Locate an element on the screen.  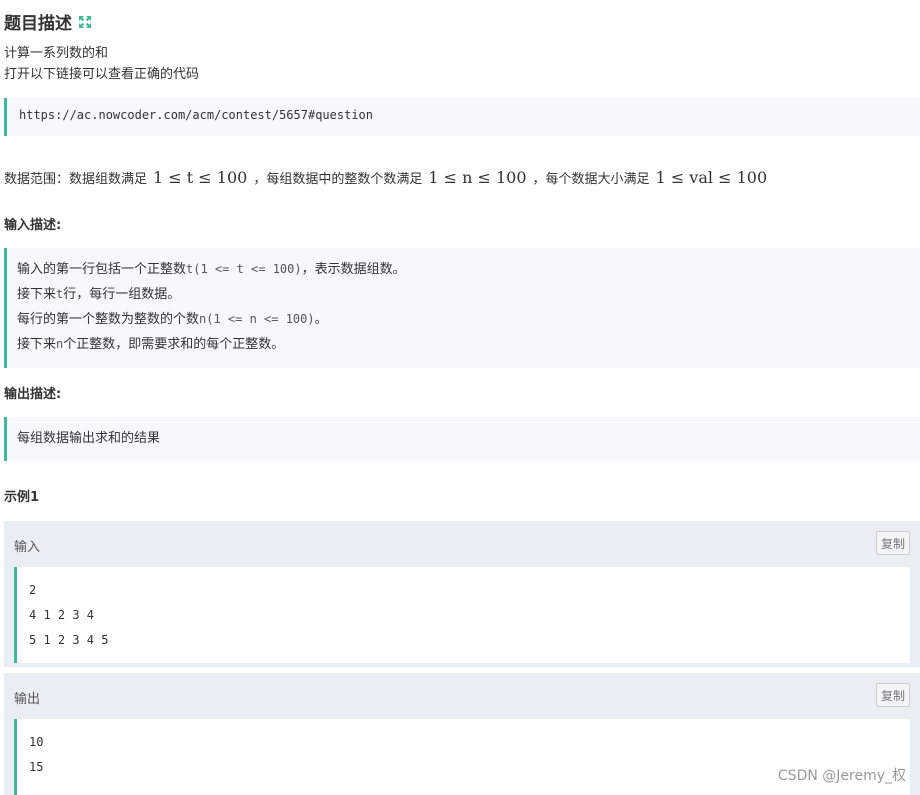
range-mid-2: ，每个数据大小满足 is located at coordinates (591, 179).